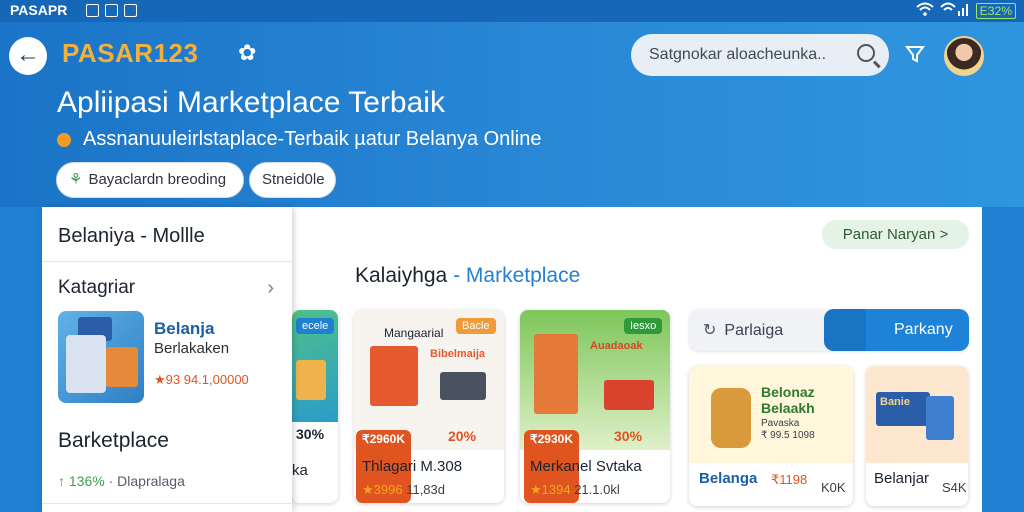  What do you see at coordinates (412, 466) in the screenshot?
I see `product-name: Thlagari M.308` at bounding box center [412, 466].